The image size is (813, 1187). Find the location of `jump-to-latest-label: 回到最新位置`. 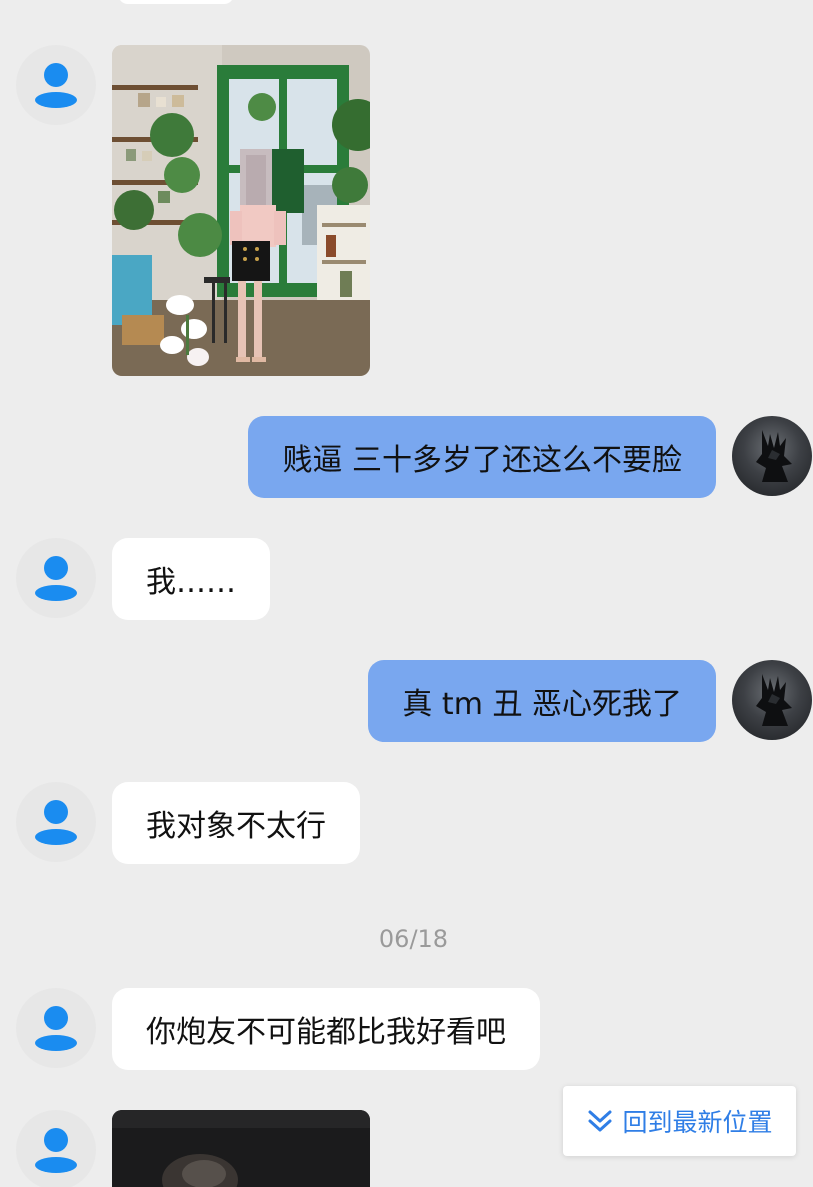

jump-to-latest-label: 回到最新位置 is located at coordinates (697, 1122).